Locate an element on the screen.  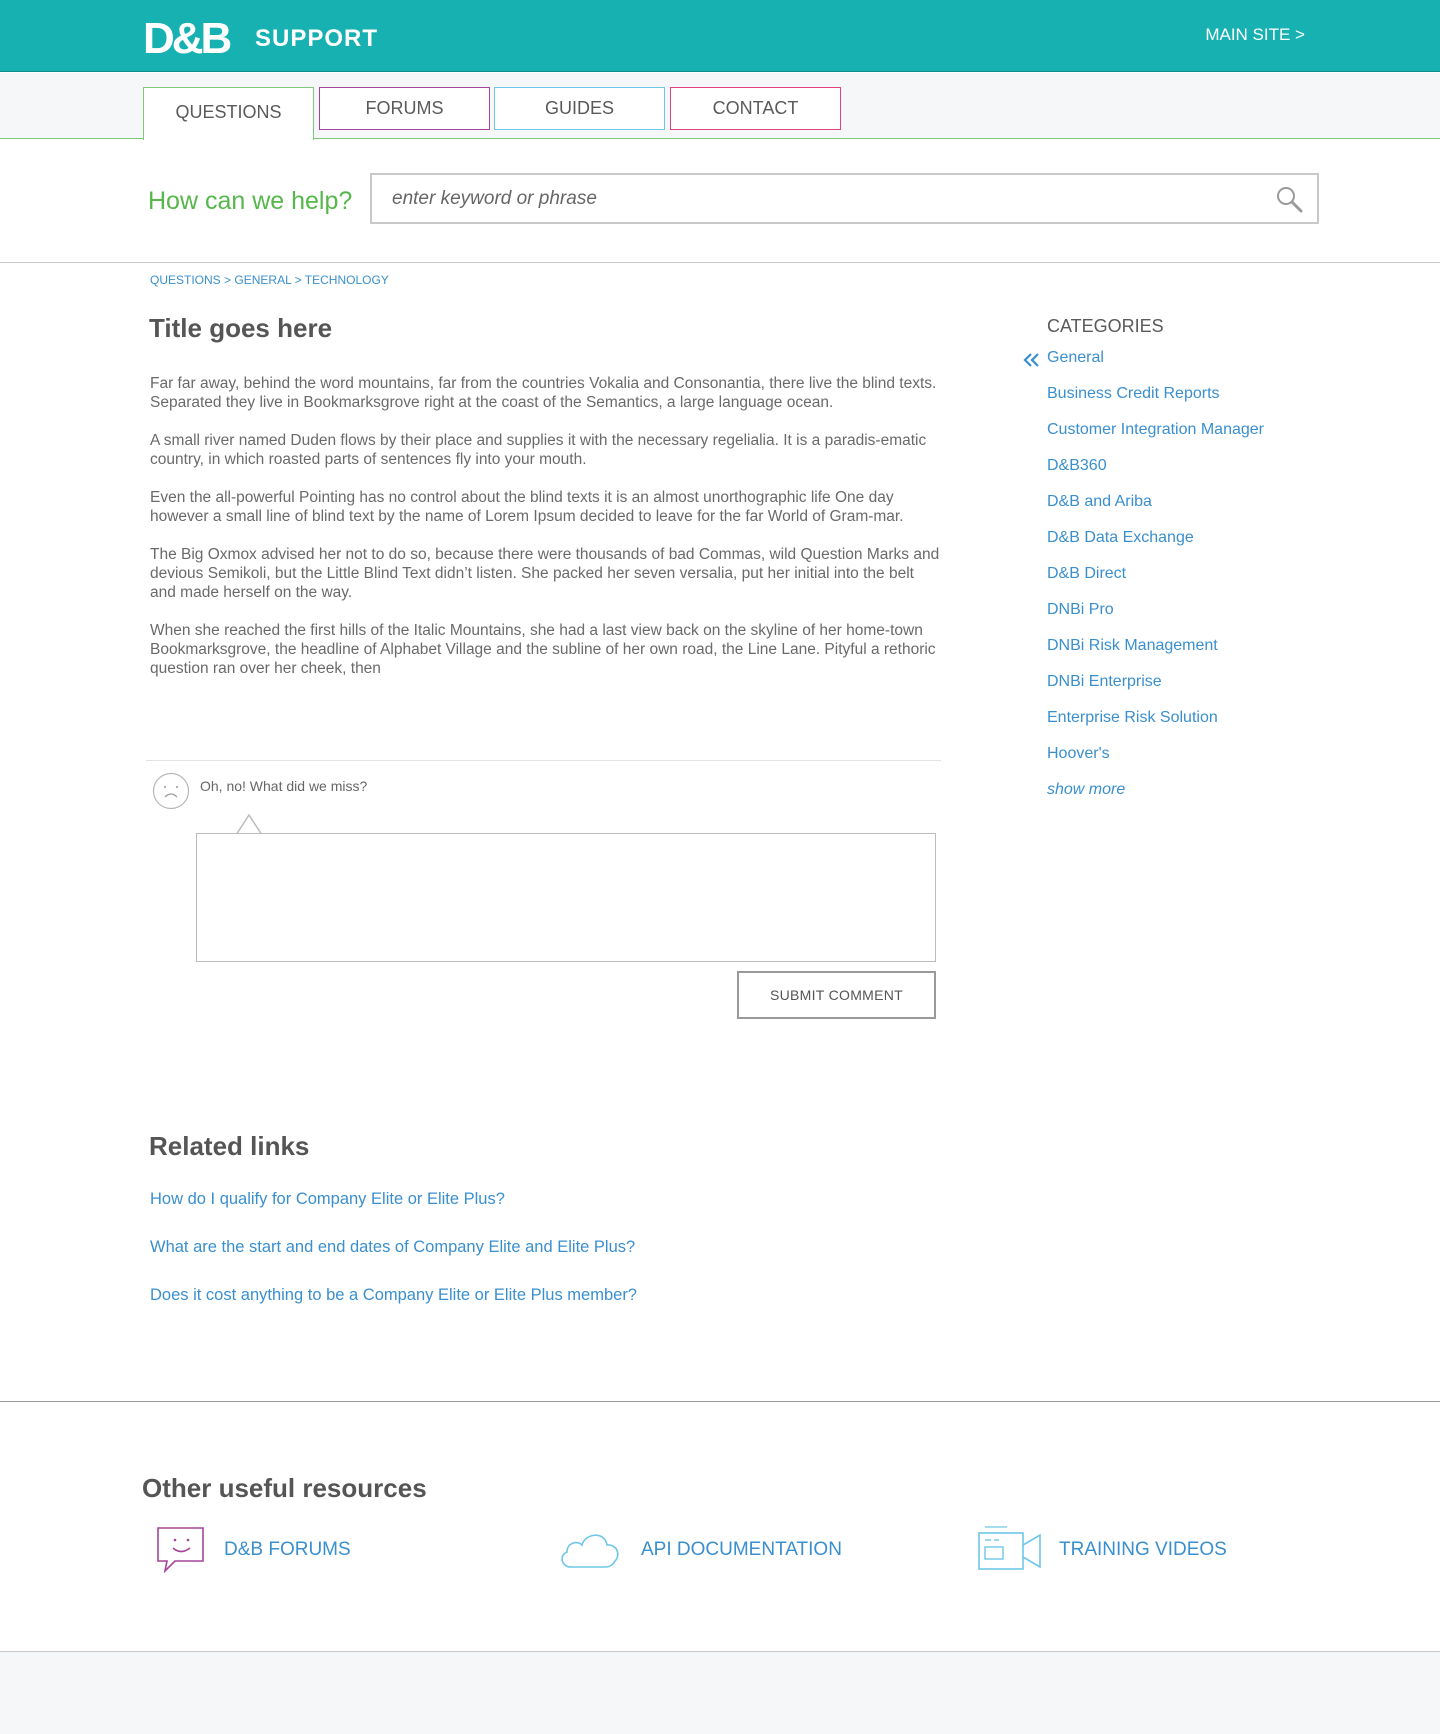
category-general: General is located at coordinates (1075, 358).